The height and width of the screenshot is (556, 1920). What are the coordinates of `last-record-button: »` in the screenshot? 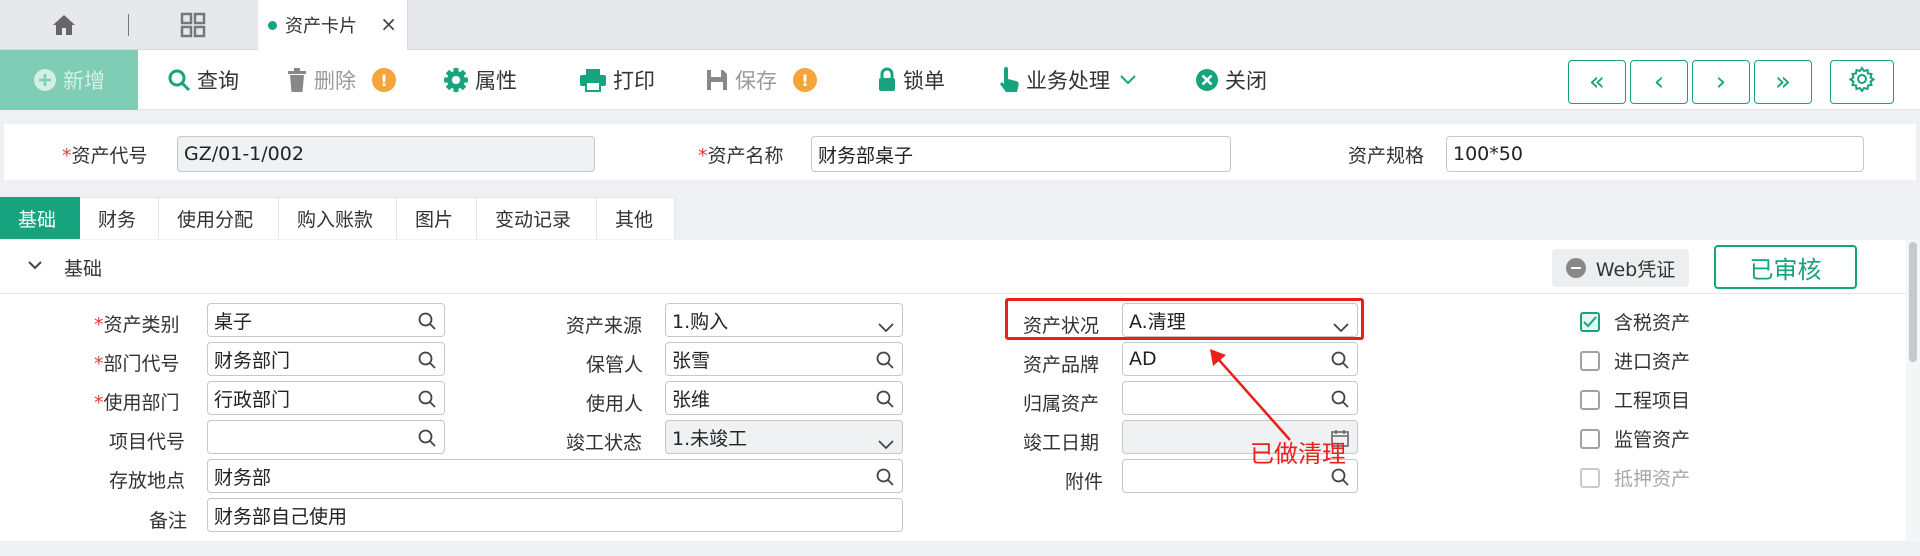 It's located at (1783, 82).